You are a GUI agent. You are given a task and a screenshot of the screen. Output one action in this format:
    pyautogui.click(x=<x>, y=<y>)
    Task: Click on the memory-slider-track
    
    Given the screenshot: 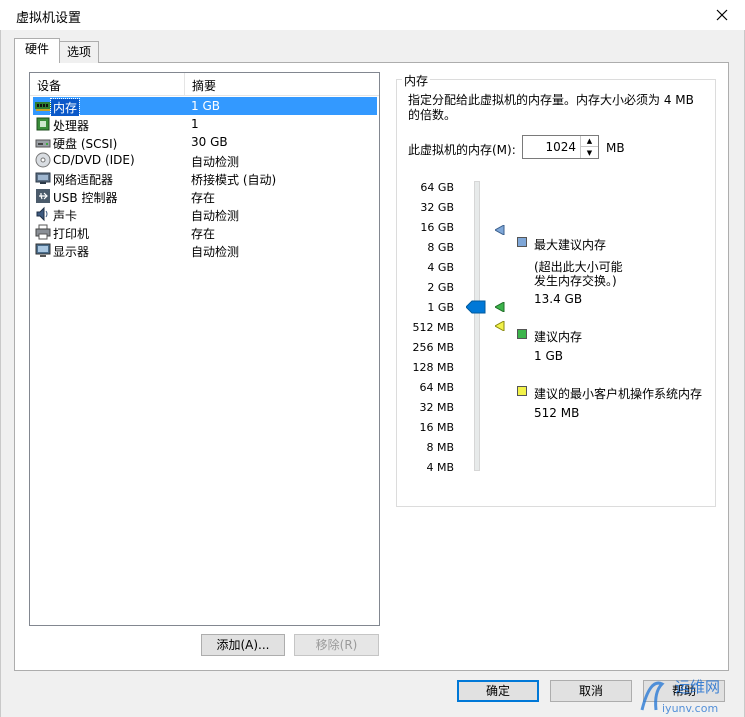 What is the action you would take?
    pyautogui.click(x=477, y=326)
    